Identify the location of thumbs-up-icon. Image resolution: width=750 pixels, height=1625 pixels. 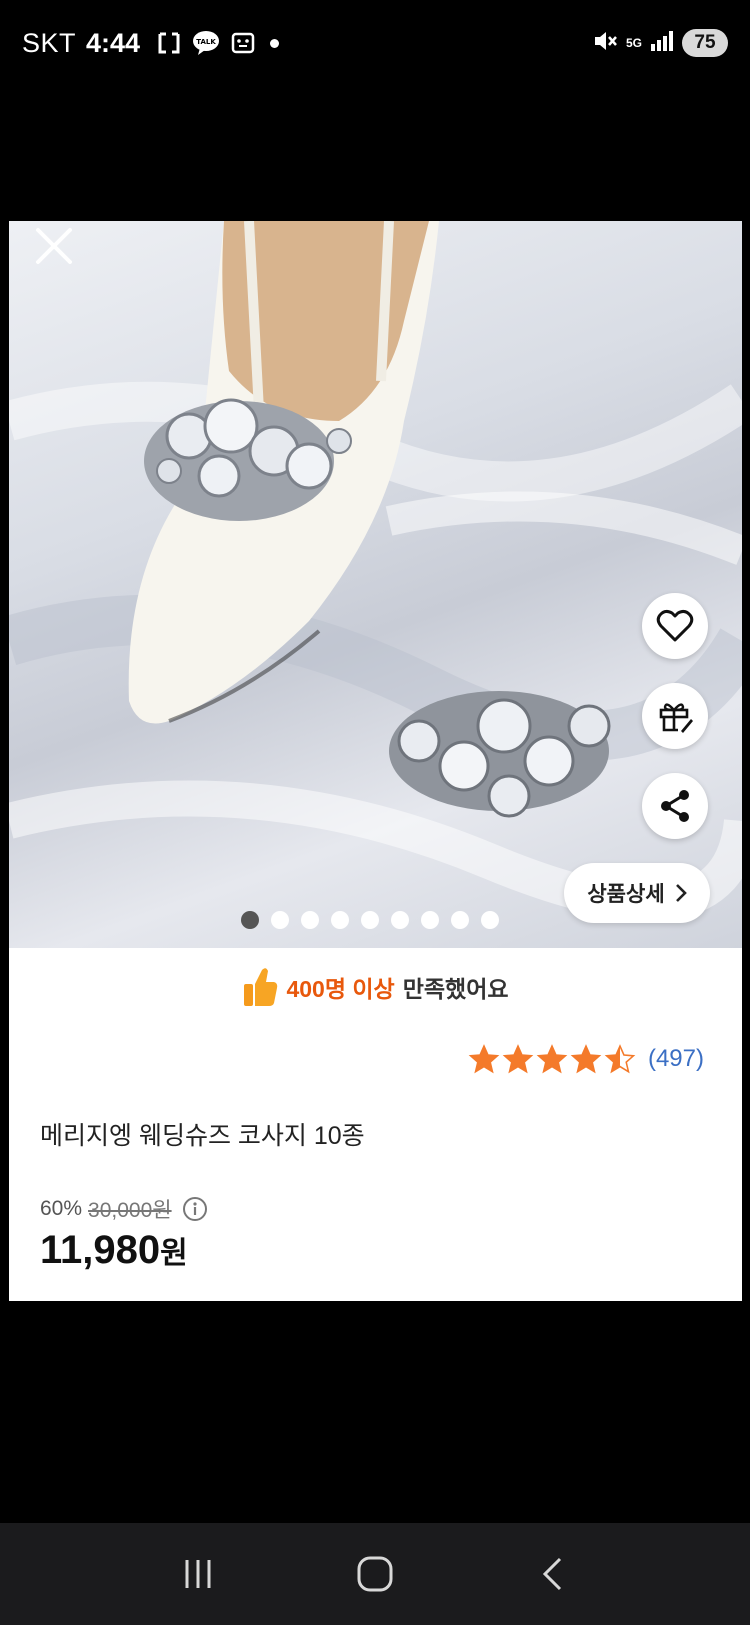
(261, 987).